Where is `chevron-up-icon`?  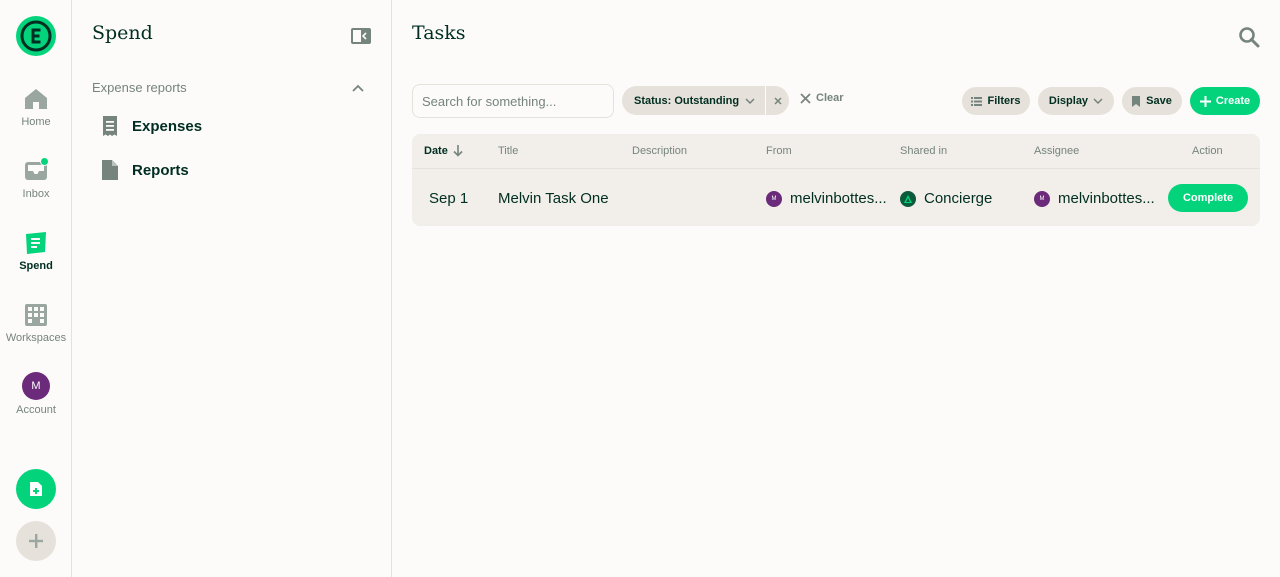
chevron-up-icon is located at coordinates (358, 88).